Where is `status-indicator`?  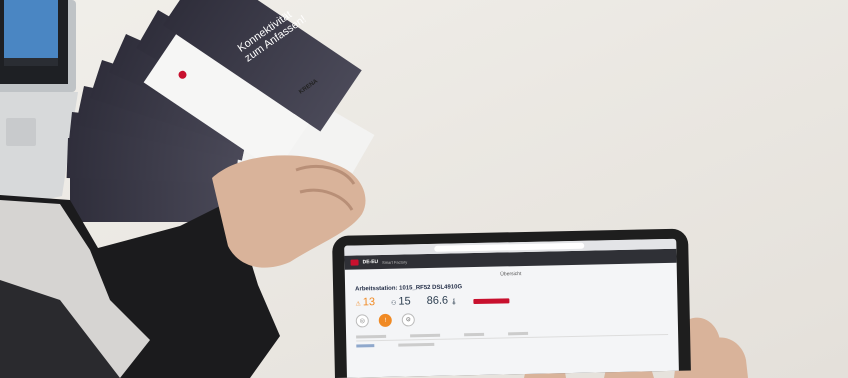 status-indicator is located at coordinates (491, 302).